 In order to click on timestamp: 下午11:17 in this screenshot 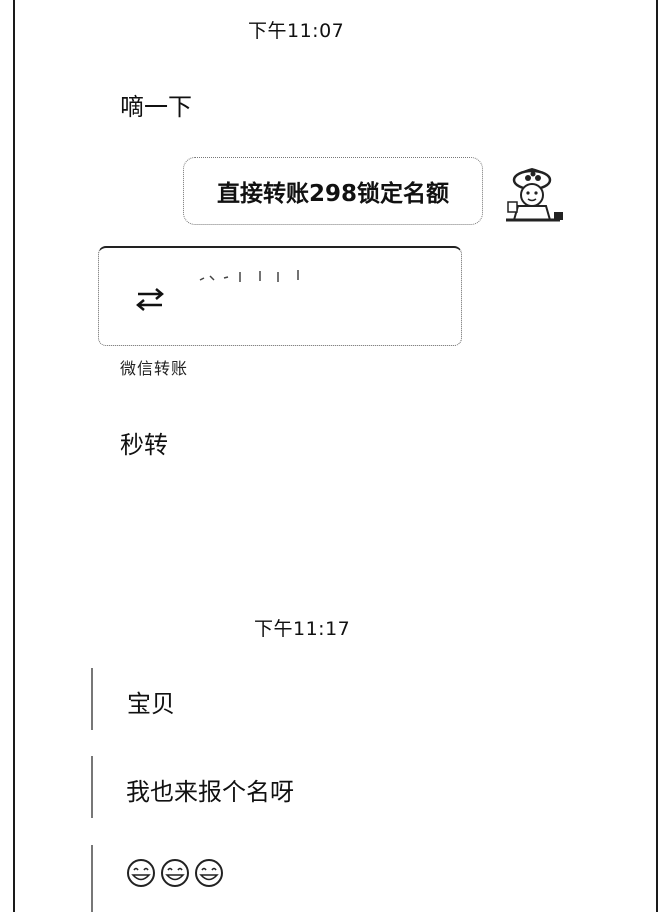, I will do `click(302, 629)`.